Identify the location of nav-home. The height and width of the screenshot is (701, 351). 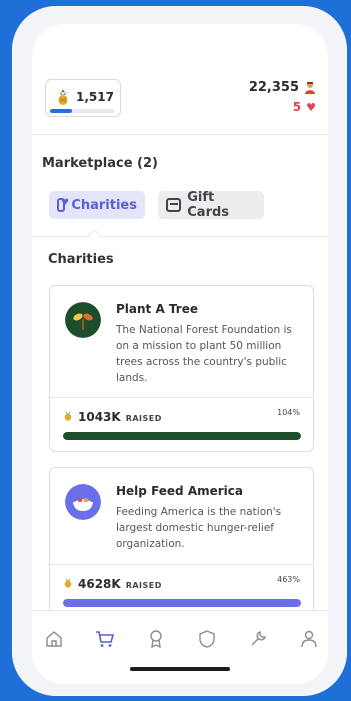
(54, 639).